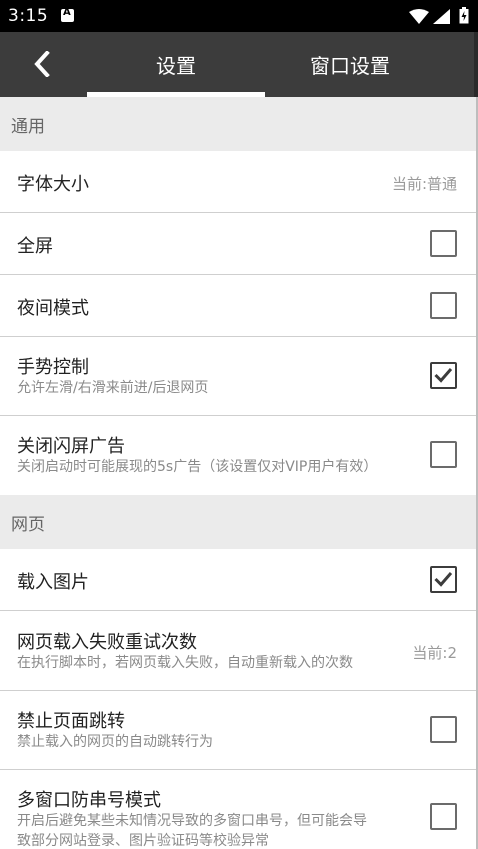 The image size is (478, 849). I want to click on setting-title: 手势控制, so click(53, 367).